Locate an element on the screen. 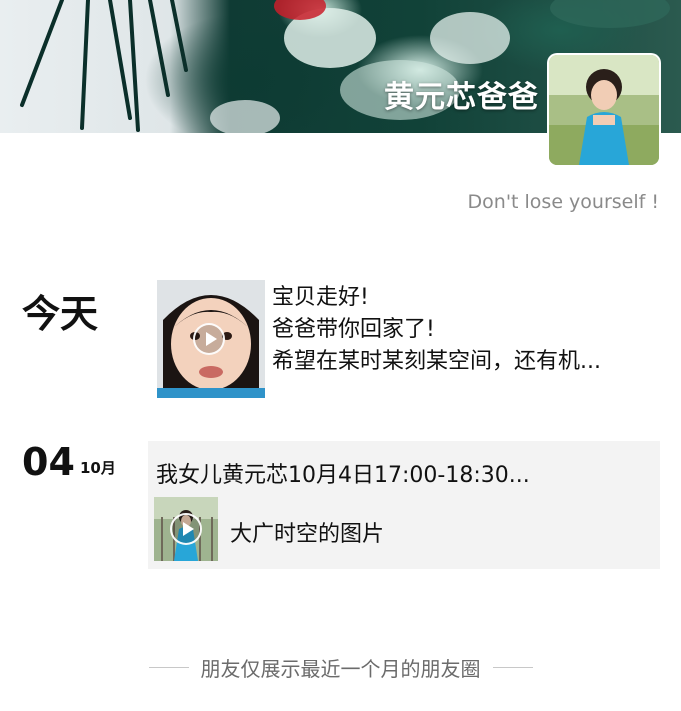 The image size is (681, 711). date-month: 10月 is located at coordinates (98, 468).